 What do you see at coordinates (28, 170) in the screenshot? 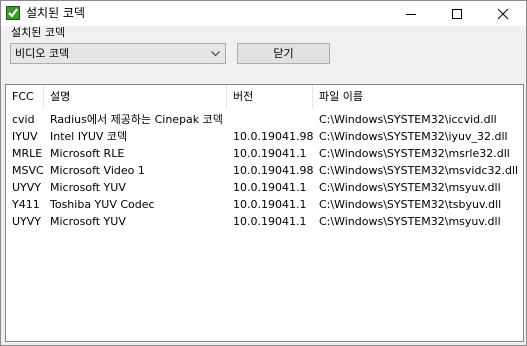
I see `cell-fcc: MSVC` at bounding box center [28, 170].